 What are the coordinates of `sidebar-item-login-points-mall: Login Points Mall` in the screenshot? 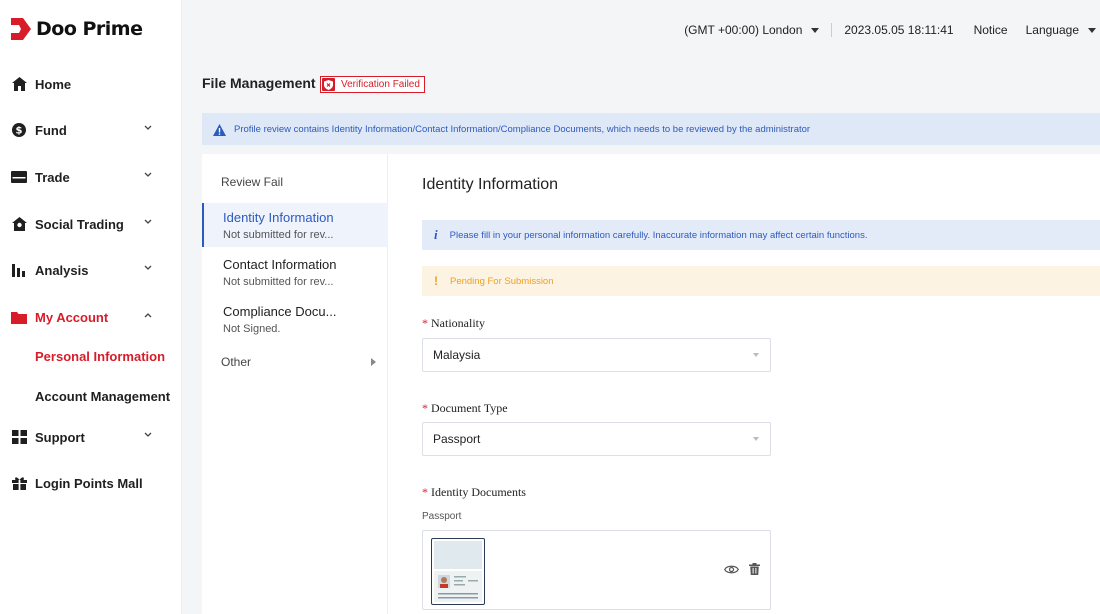 It's located at (91, 483).